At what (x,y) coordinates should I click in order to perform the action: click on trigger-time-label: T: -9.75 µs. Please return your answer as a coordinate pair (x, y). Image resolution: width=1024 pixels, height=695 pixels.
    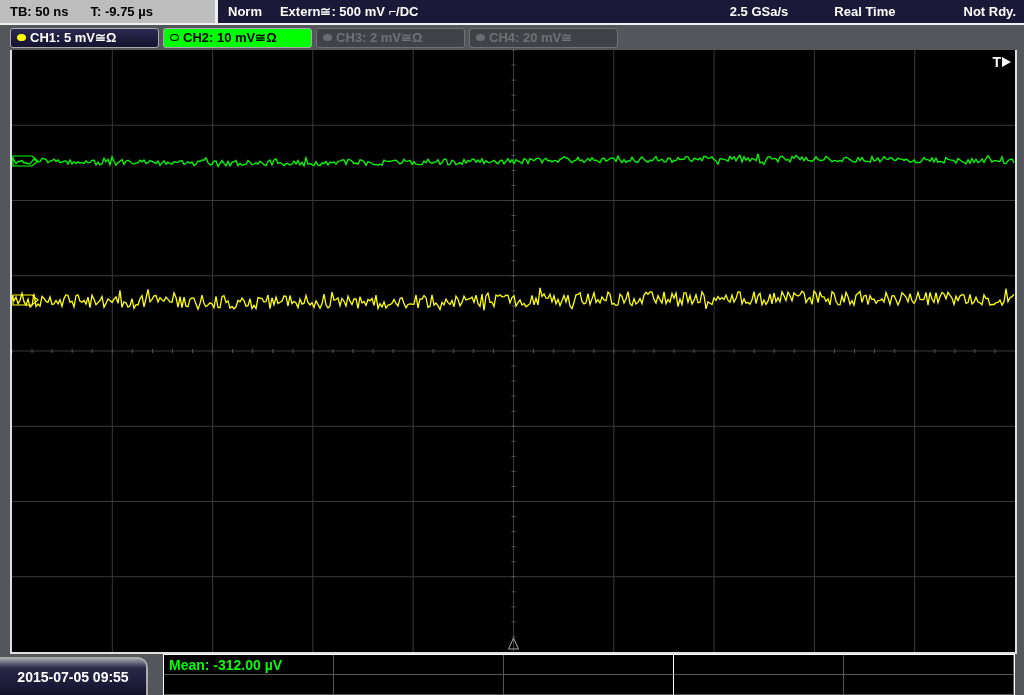
    Looking at the image, I should click on (121, 11).